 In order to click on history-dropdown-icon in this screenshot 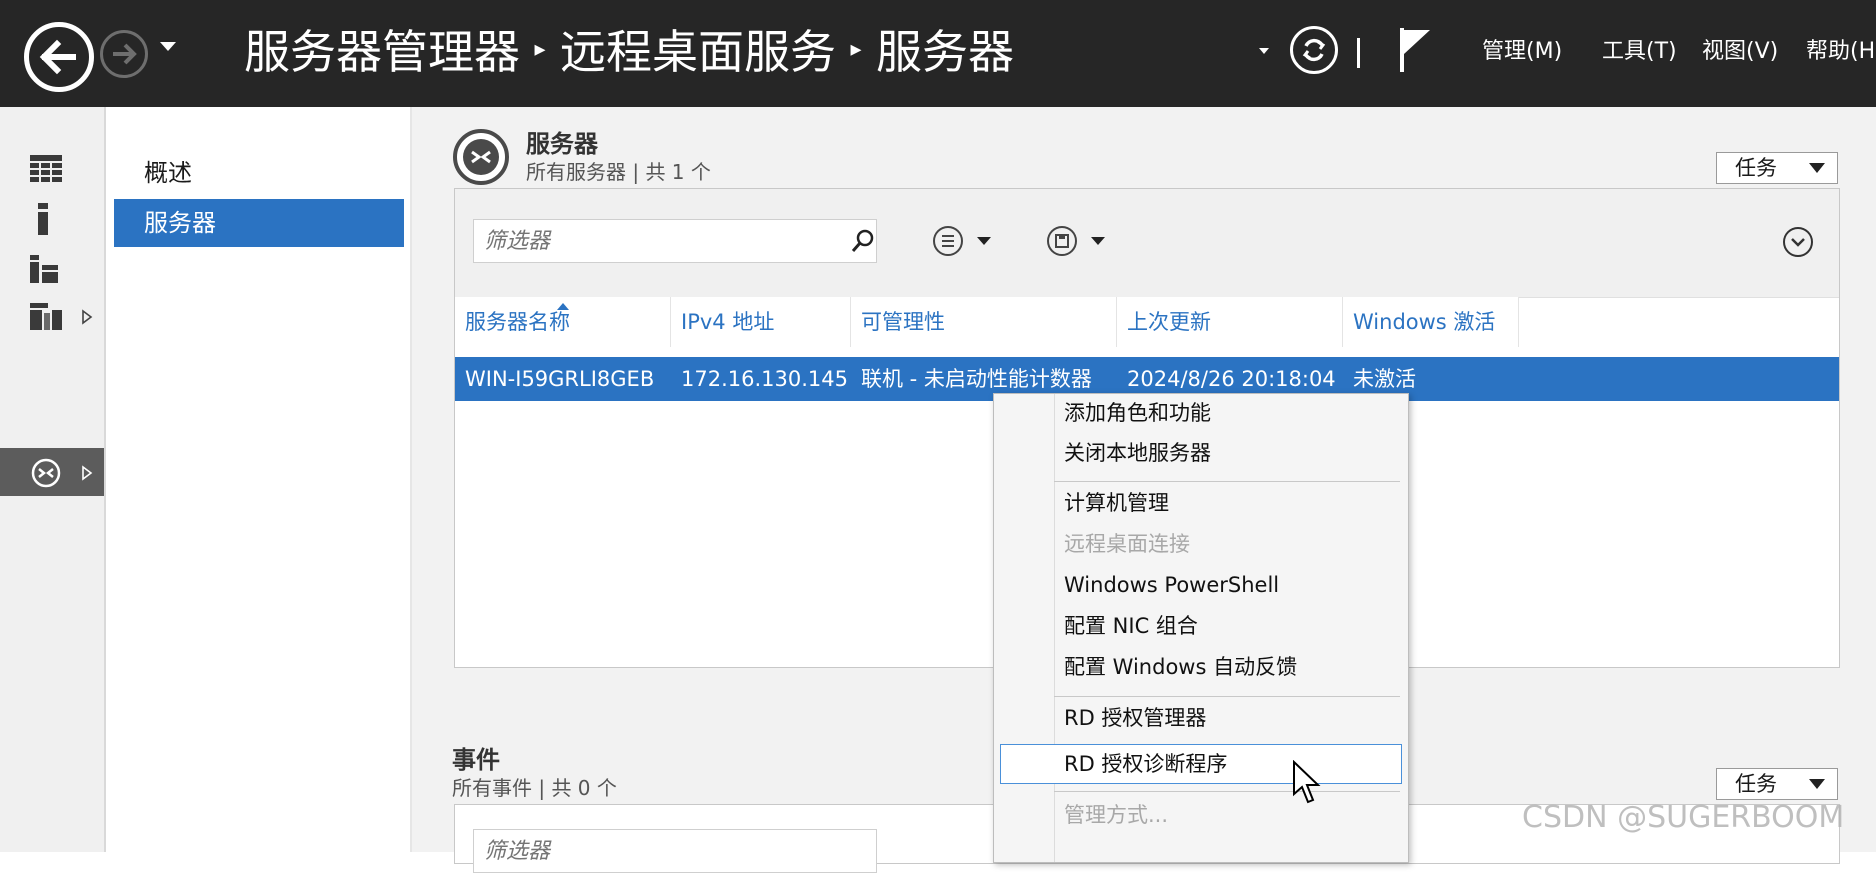, I will do `click(168, 46)`.